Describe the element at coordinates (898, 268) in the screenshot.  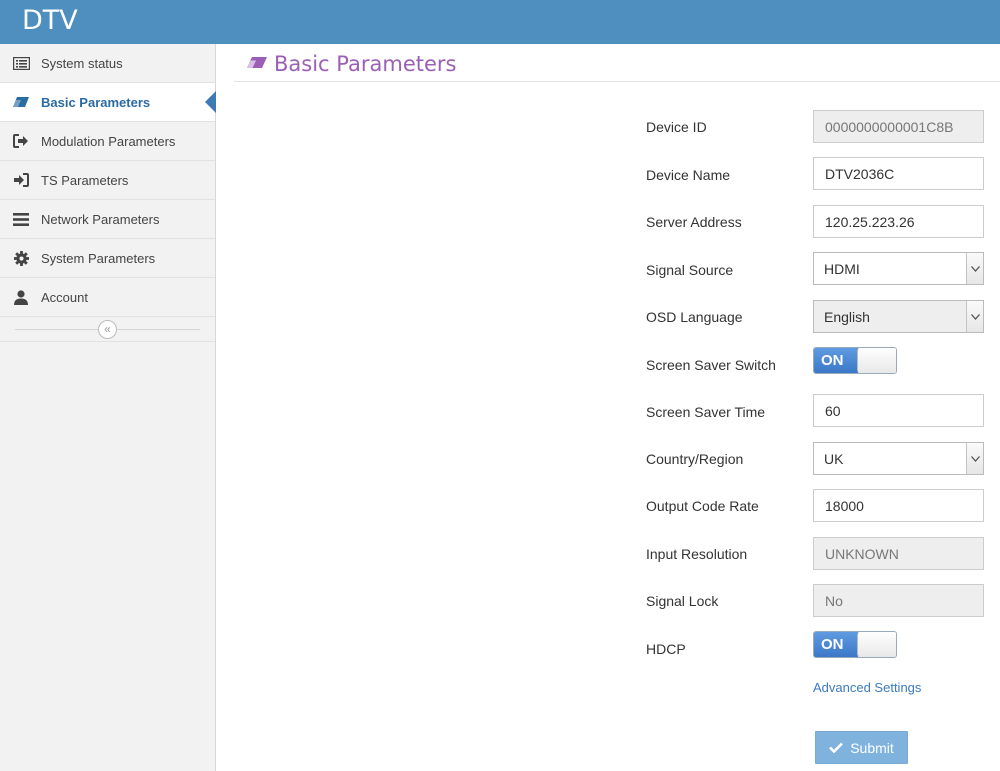
I see `signal-source-select: HDMI` at that location.